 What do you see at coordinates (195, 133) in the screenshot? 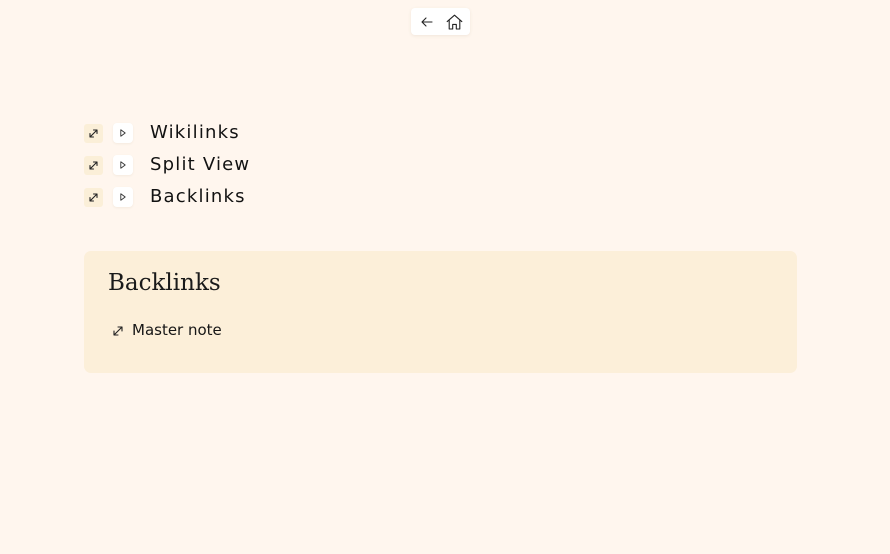
I see `link-label: Wikilinks` at bounding box center [195, 133].